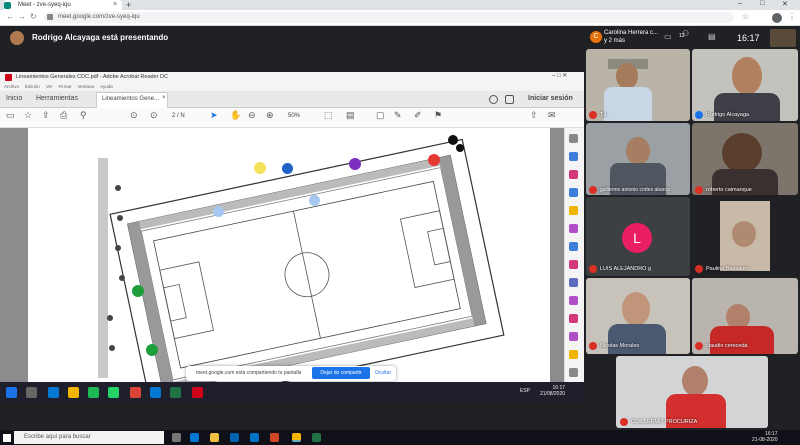 The image size is (800, 445). I want to click on language-indicator: ESP, so click(525, 391).